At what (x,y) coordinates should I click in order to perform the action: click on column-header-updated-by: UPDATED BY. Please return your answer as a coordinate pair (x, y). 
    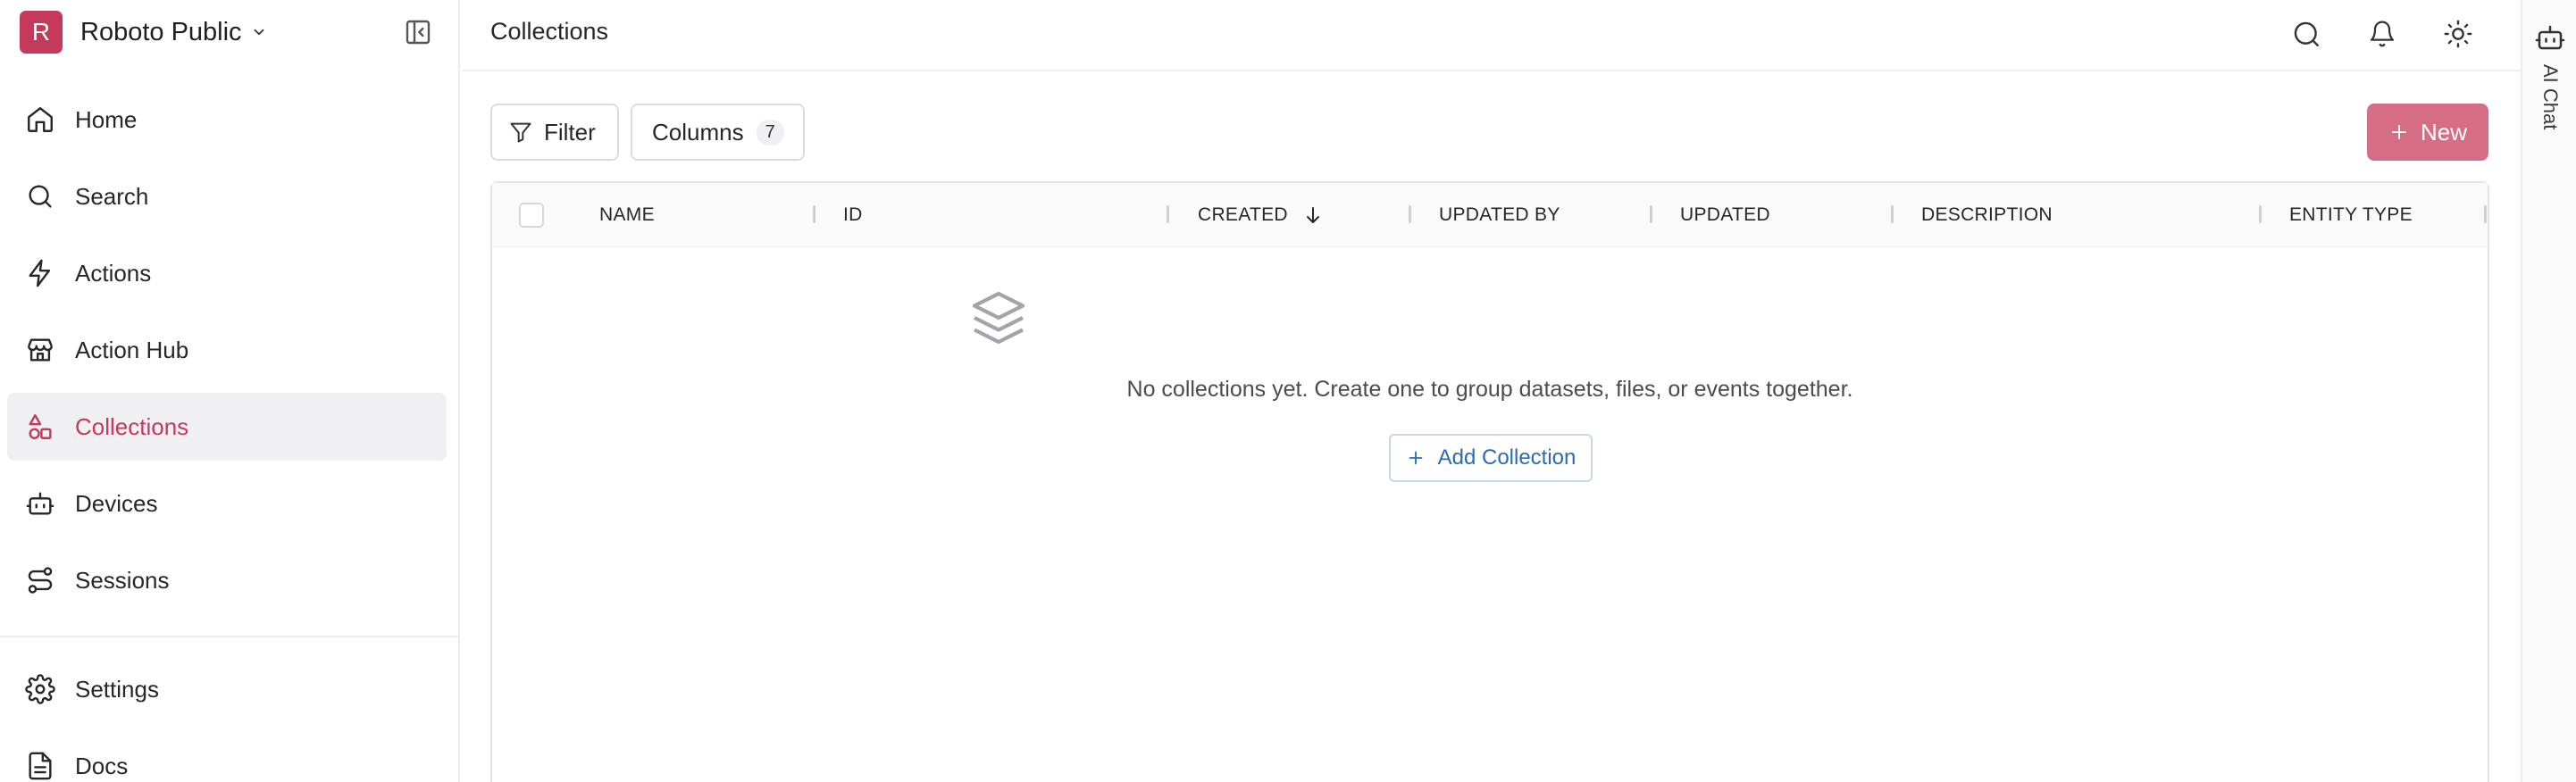
    Looking at the image, I should click on (1500, 215).